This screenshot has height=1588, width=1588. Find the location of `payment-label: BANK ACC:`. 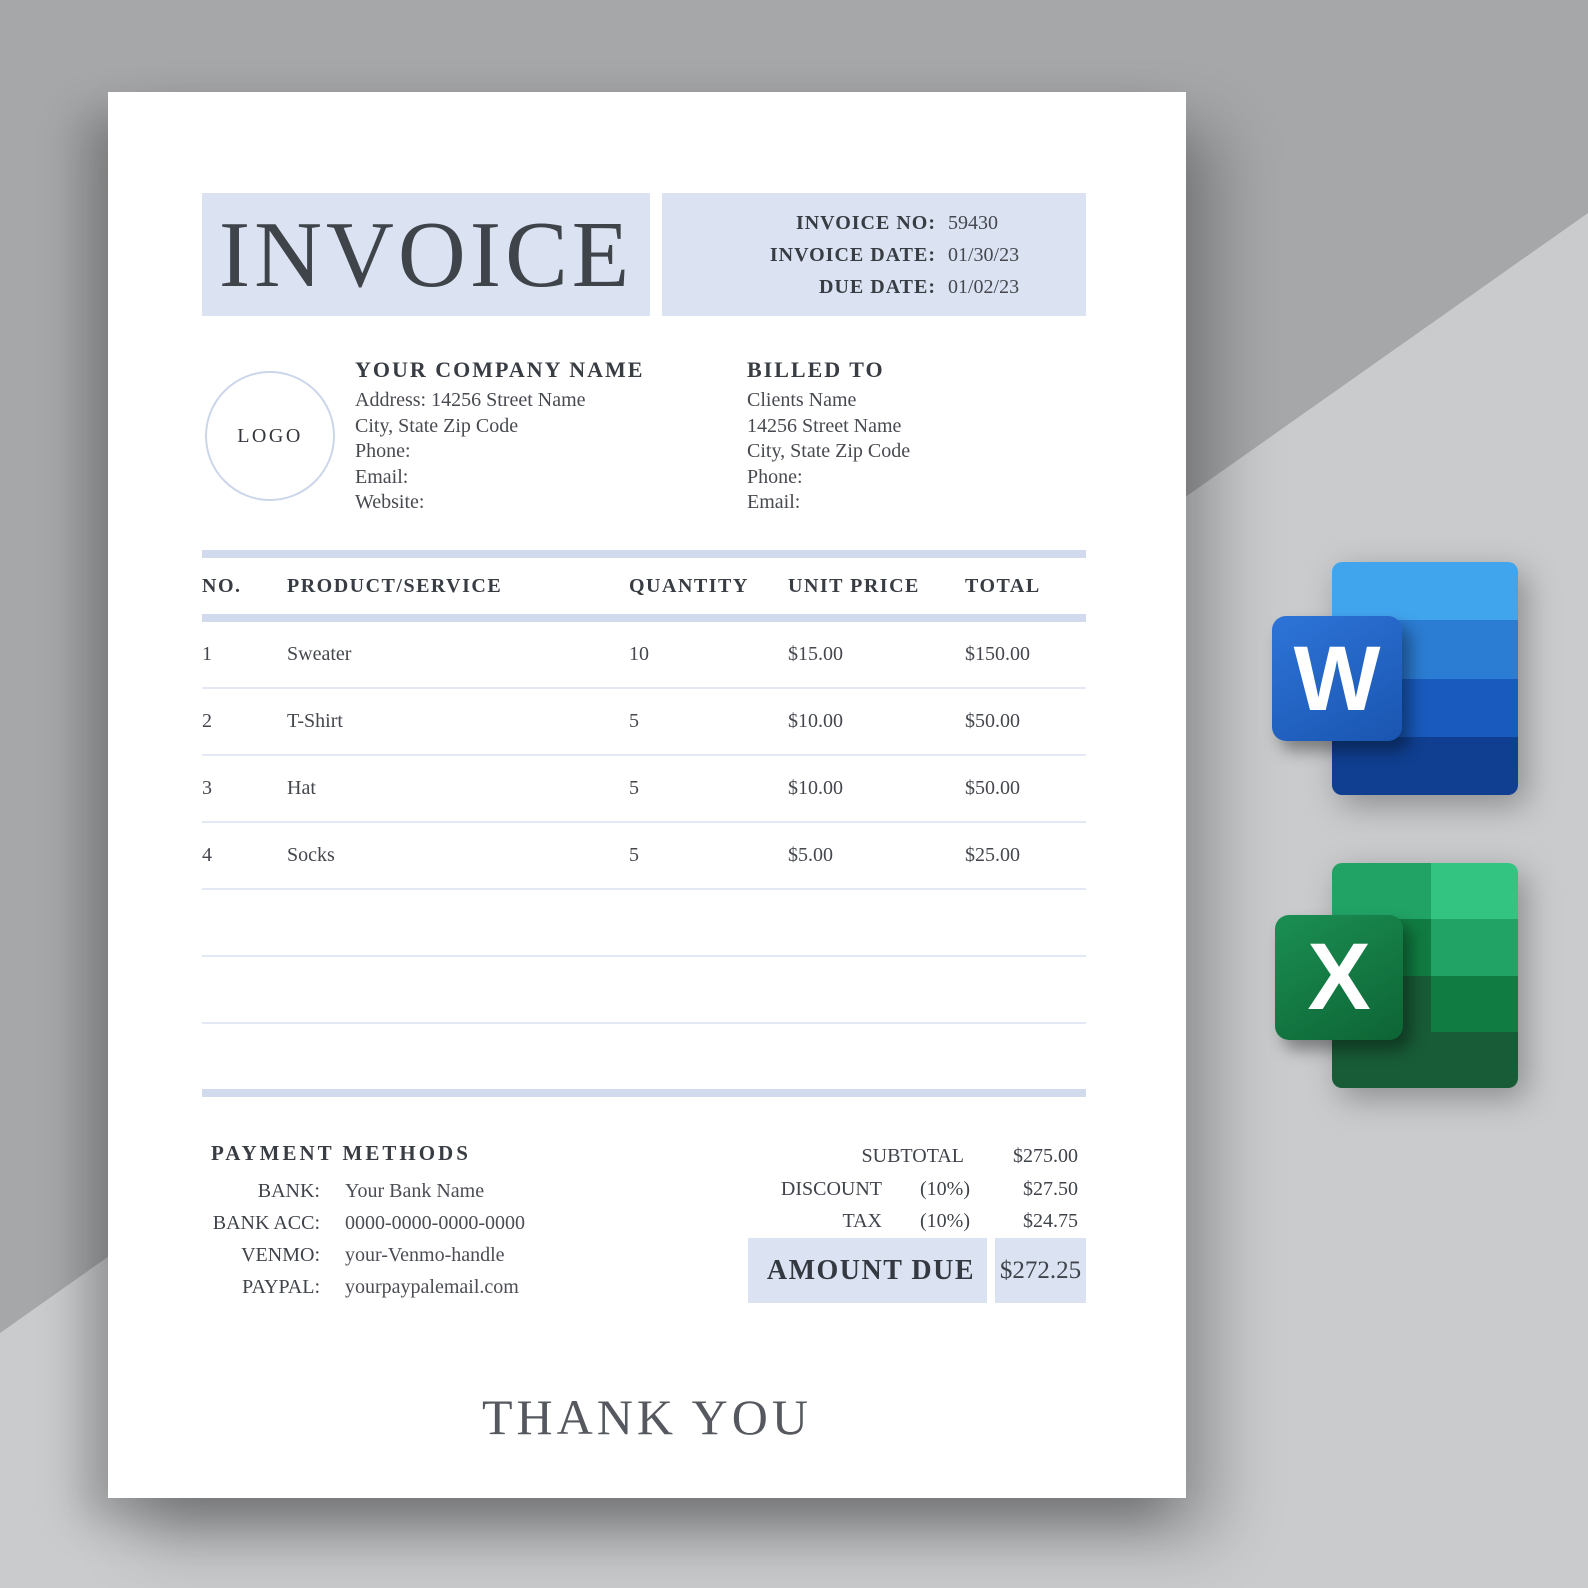

payment-label: BANK ACC: is located at coordinates (266, 1223).